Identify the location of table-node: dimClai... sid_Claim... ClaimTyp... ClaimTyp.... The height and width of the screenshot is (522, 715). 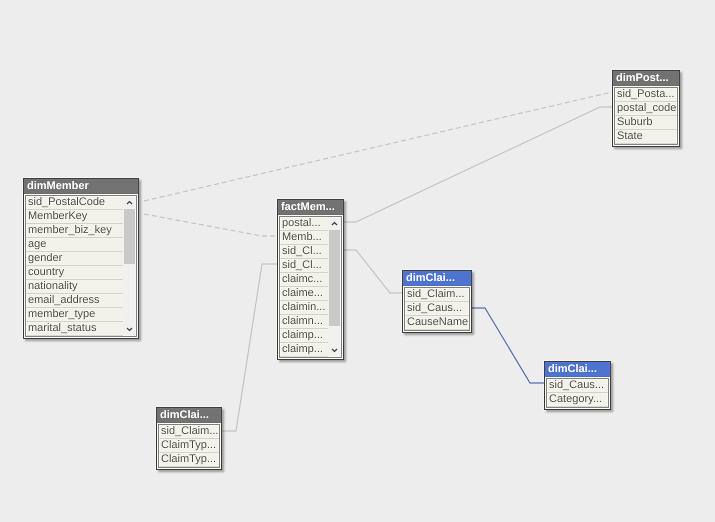
(189, 438).